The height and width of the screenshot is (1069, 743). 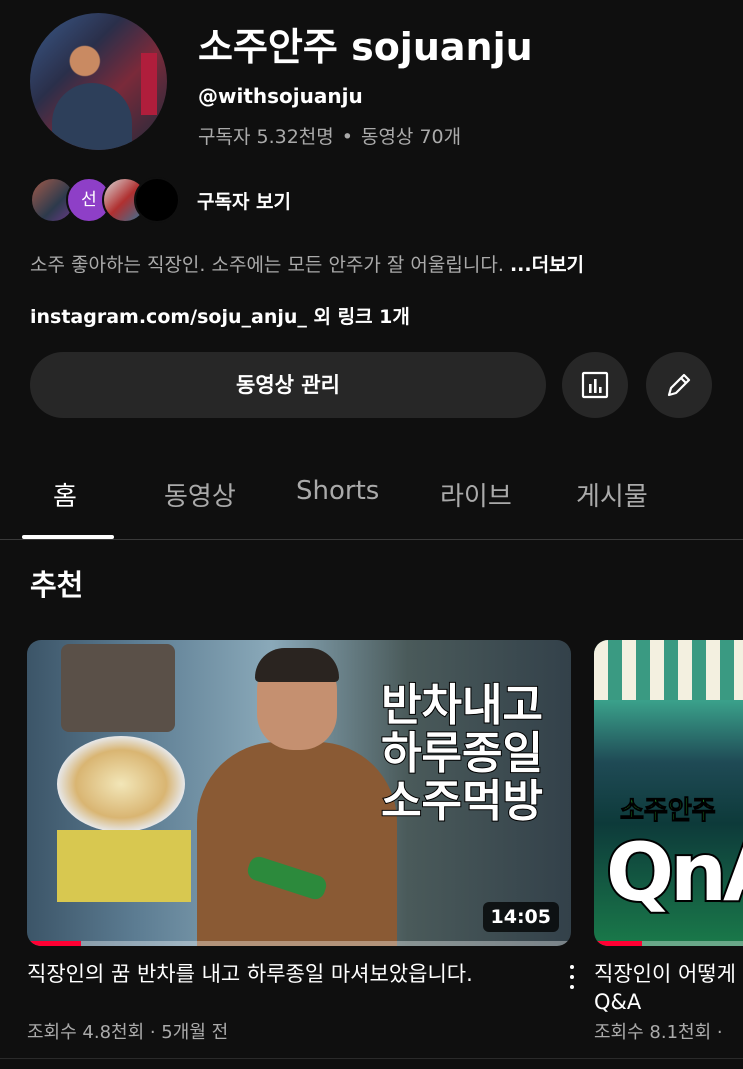 I want to click on thumbnail-person, so click(x=297, y=797).